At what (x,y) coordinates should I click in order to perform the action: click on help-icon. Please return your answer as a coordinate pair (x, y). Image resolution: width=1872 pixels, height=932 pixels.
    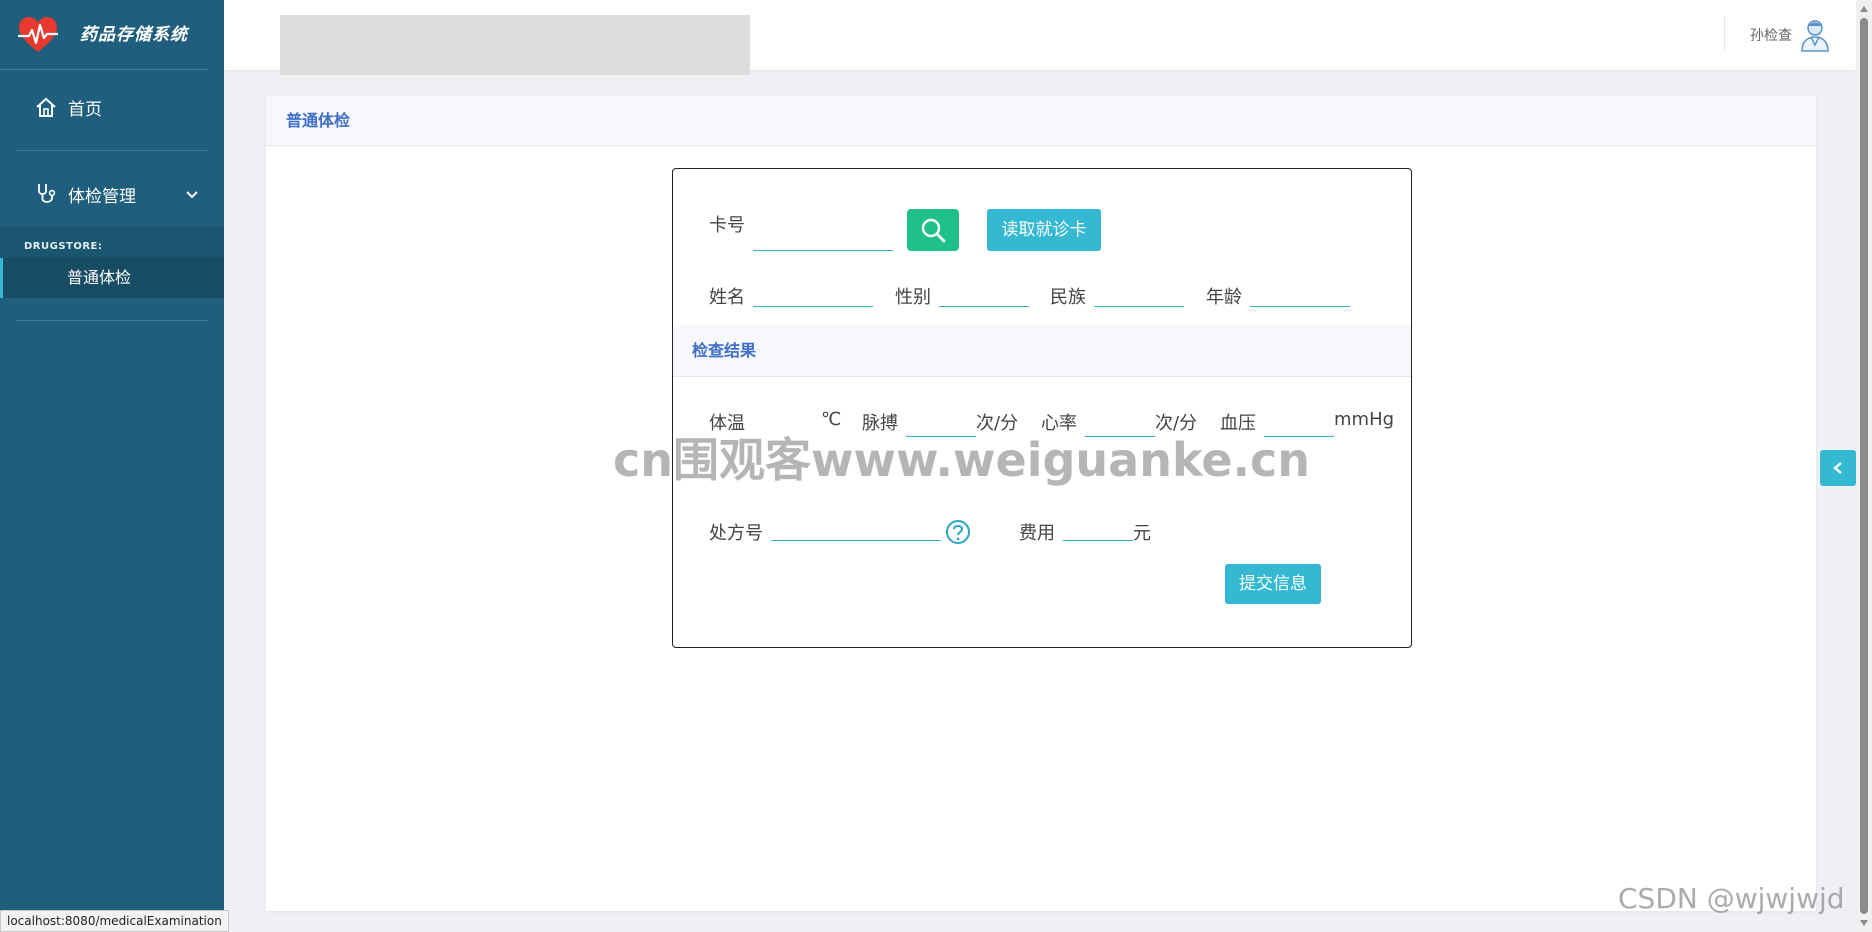
    Looking at the image, I should click on (958, 532).